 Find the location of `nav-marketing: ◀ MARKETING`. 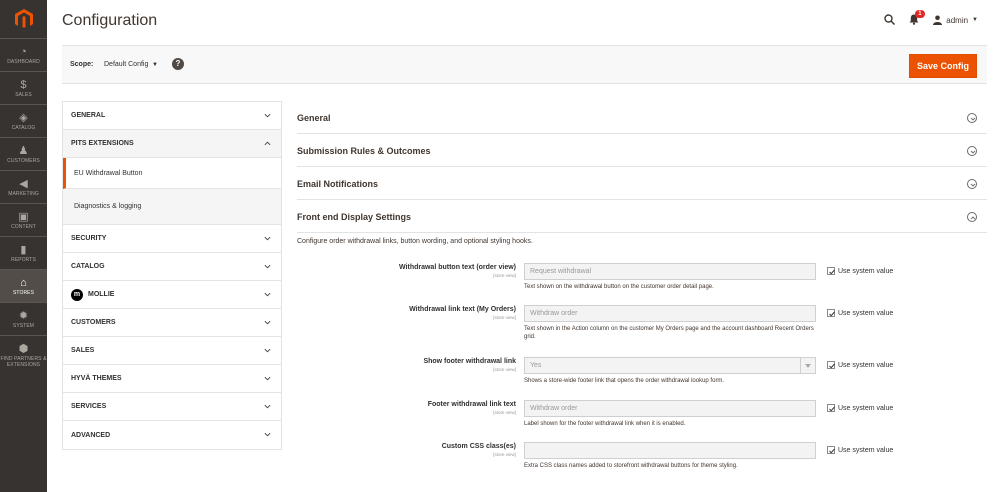

nav-marketing: ◀ MARKETING is located at coordinates (23, 186).